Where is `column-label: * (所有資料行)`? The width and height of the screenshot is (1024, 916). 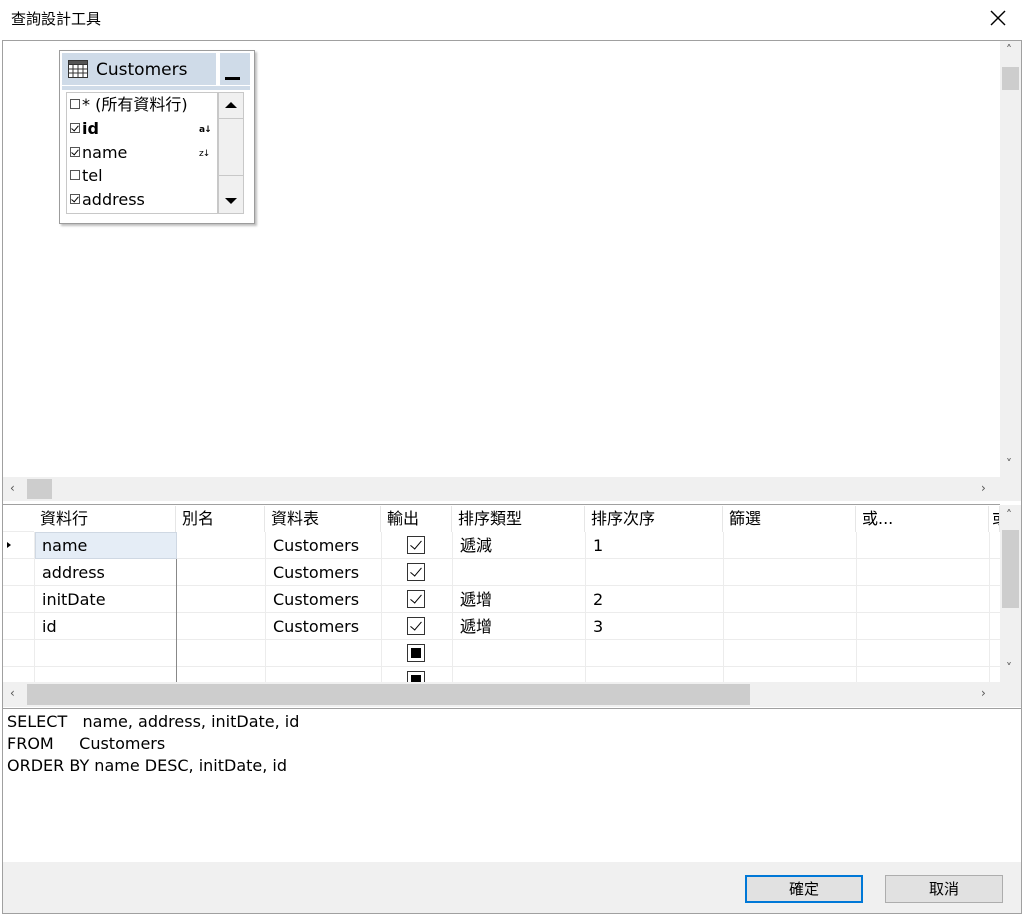 column-label: * (所有資料行) is located at coordinates (135, 104).